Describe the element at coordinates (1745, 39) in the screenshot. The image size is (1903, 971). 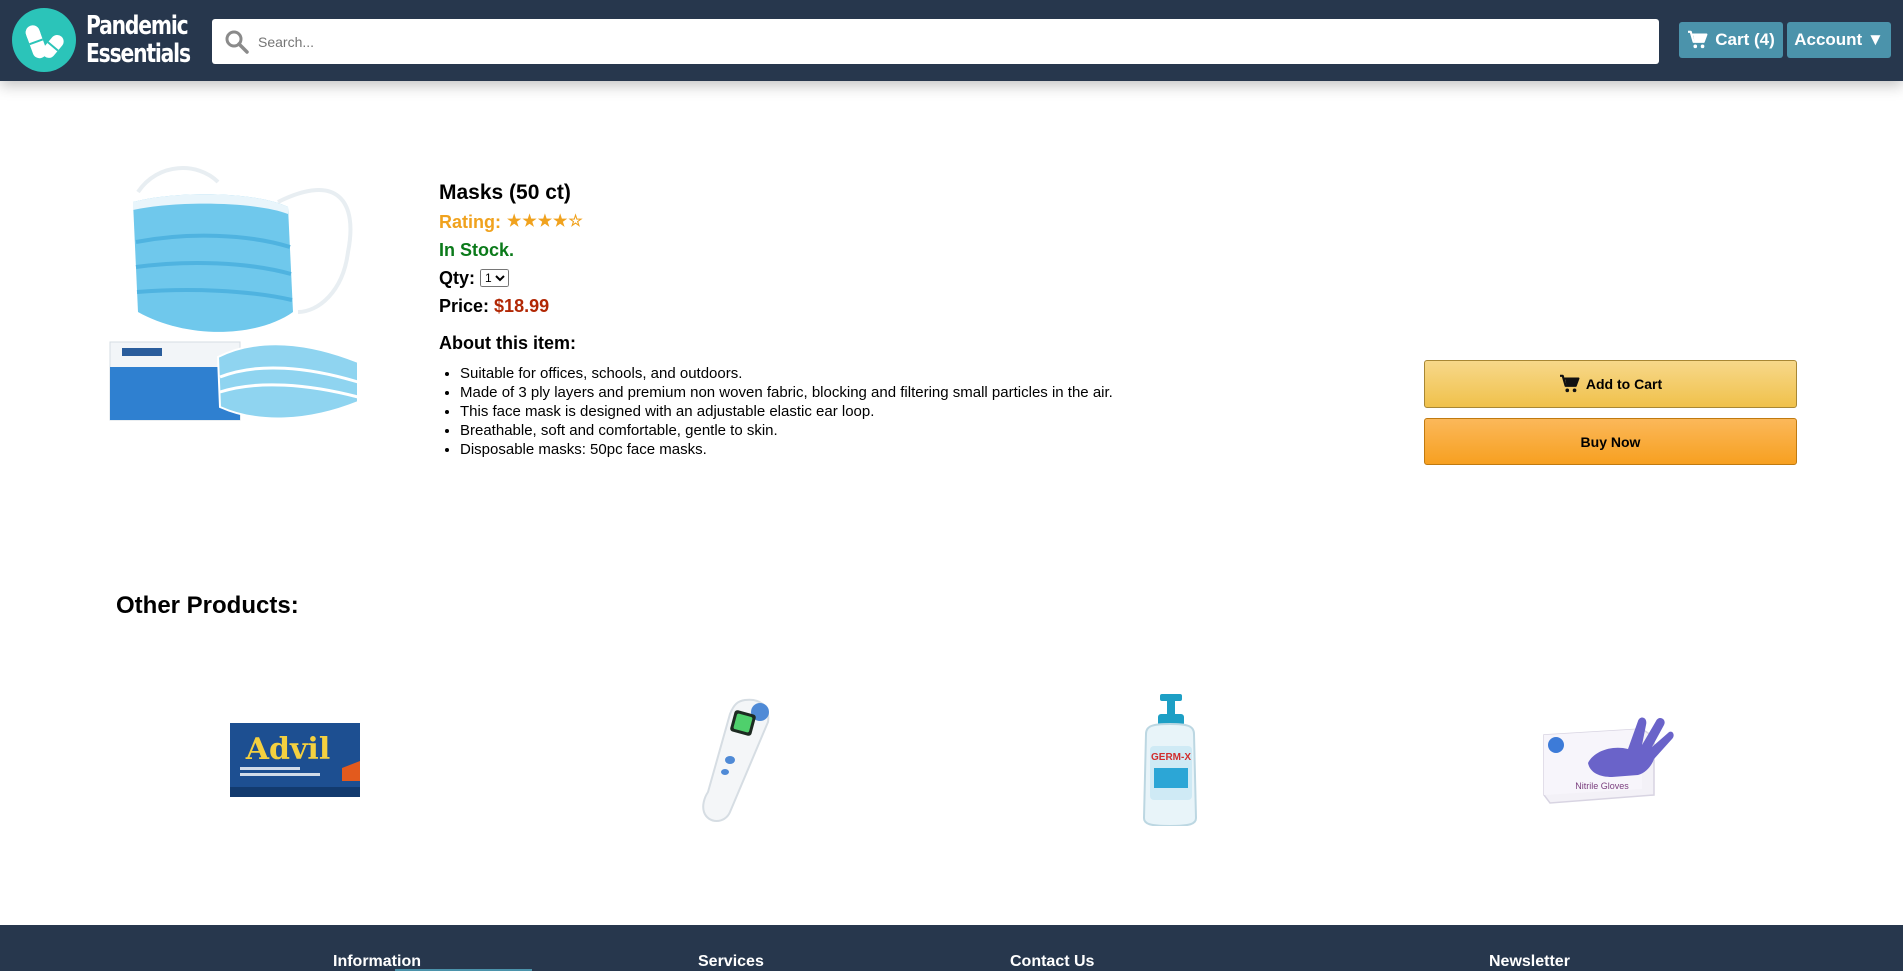
I see `cart-label: Cart (4)` at that location.